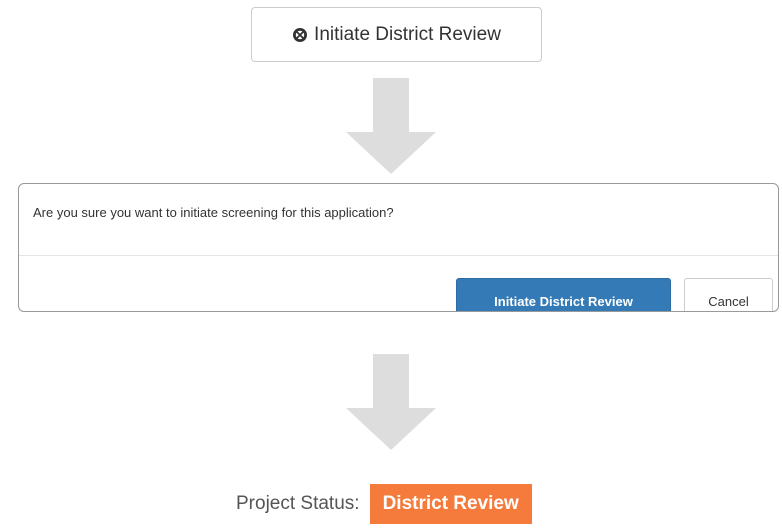  Describe the element at coordinates (563, 294) in the screenshot. I see `confirm-initiate-button: Initiate District Review` at that location.